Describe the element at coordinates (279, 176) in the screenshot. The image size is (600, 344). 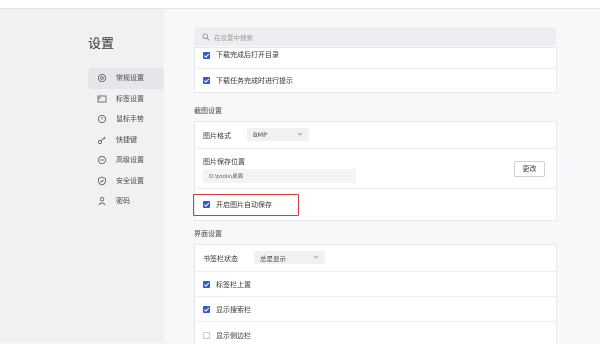
I see `save-path-field: D:\tools\桌面` at that location.